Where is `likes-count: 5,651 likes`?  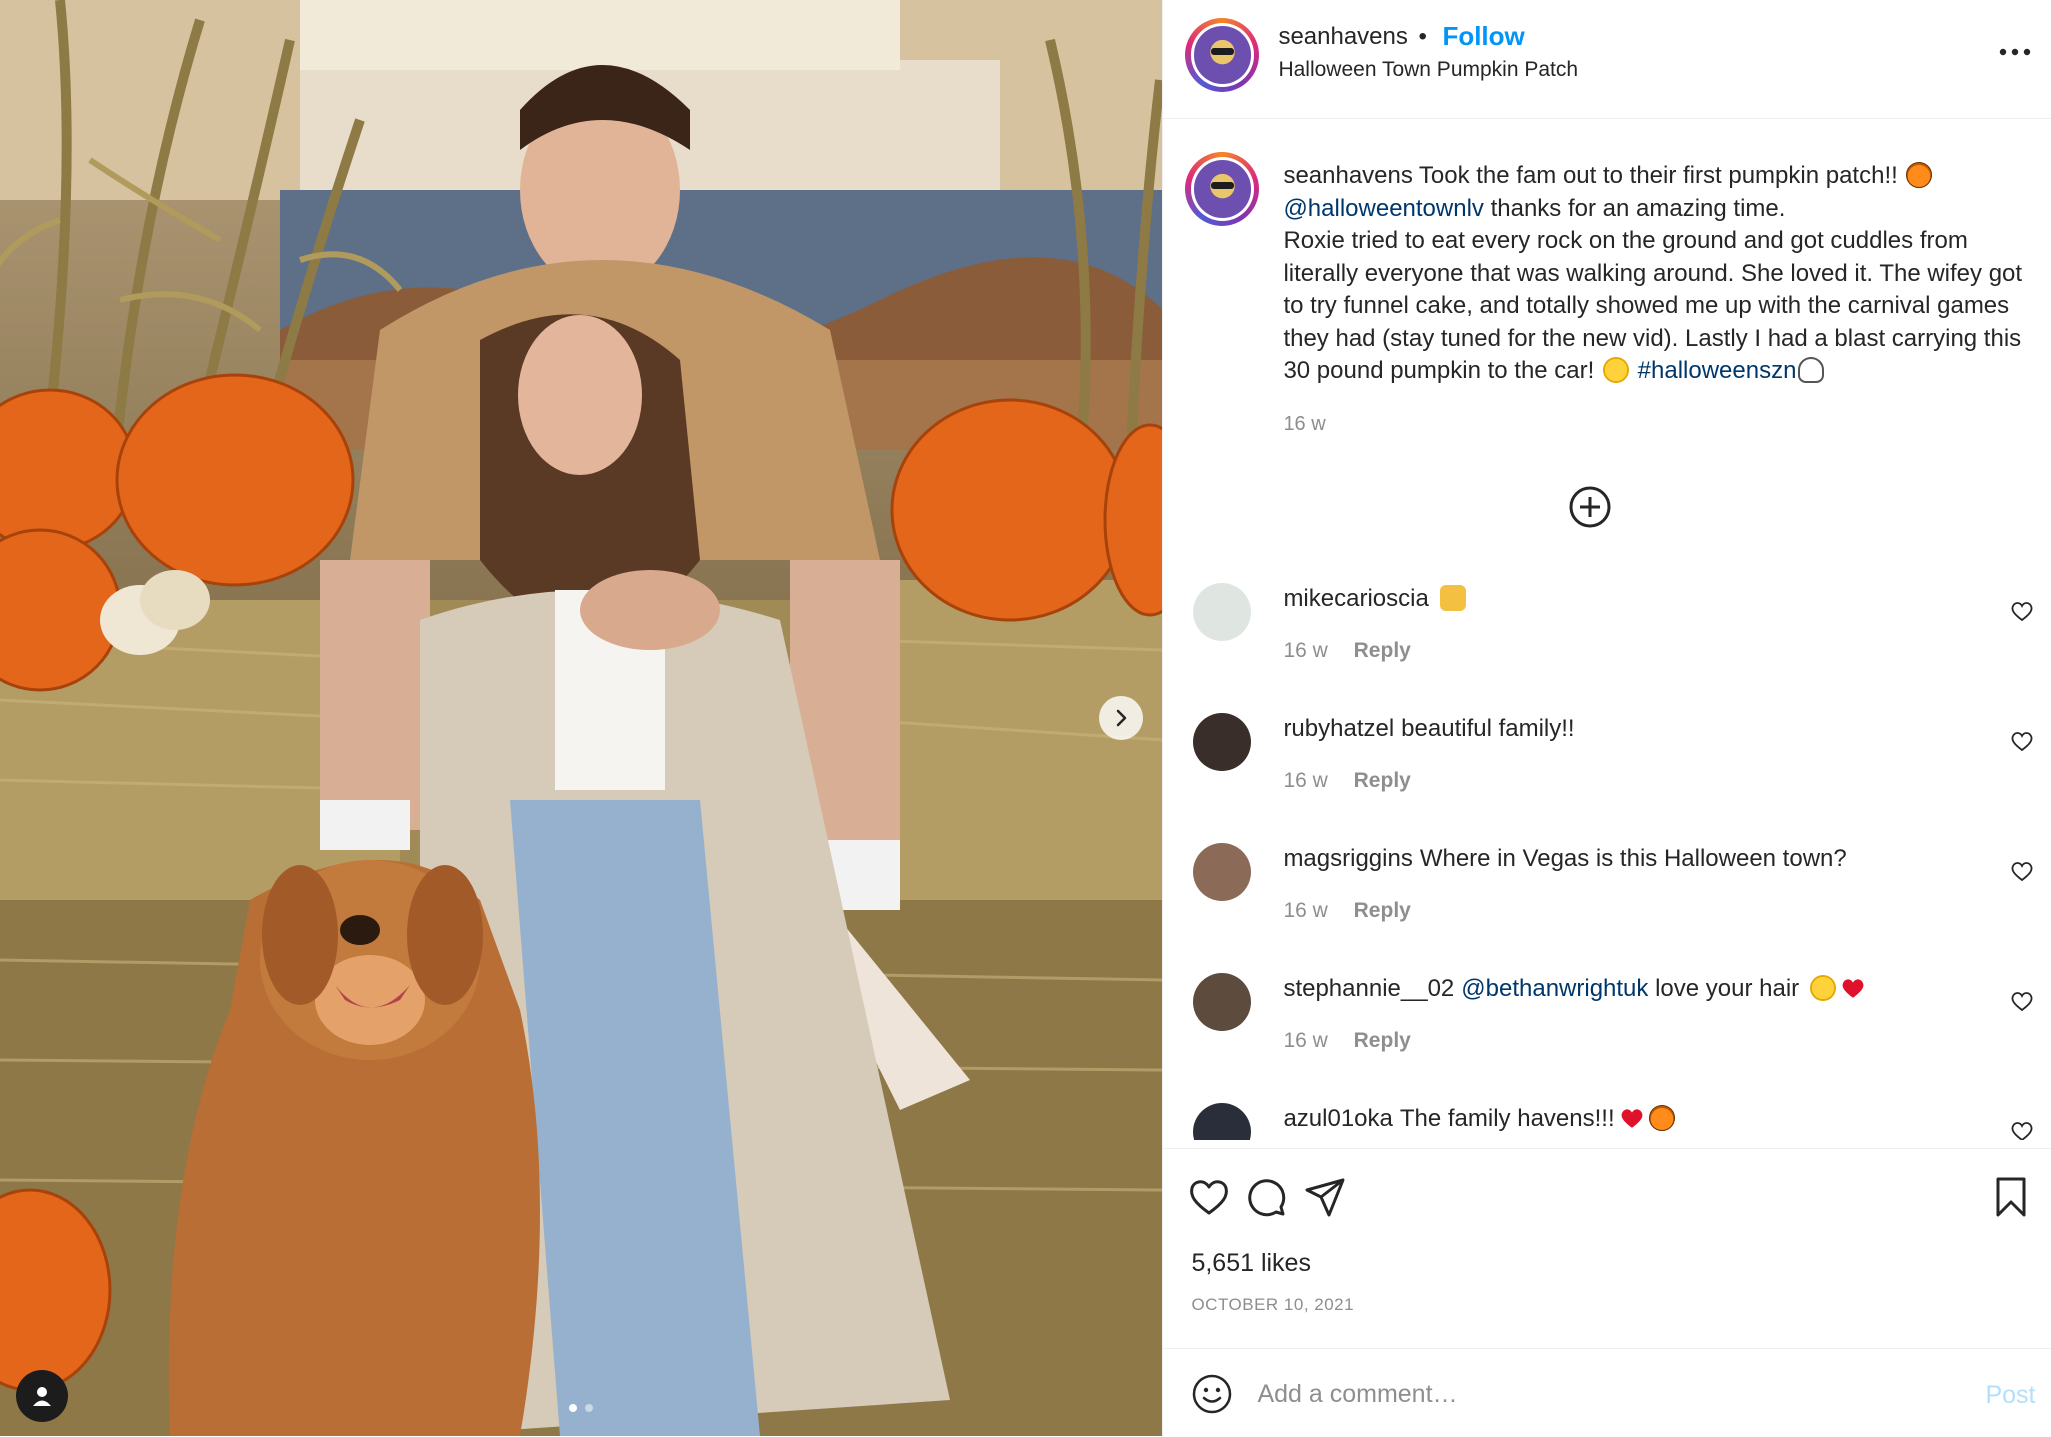 likes-count: 5,651 likes is located at coordinates (1251, 1263).